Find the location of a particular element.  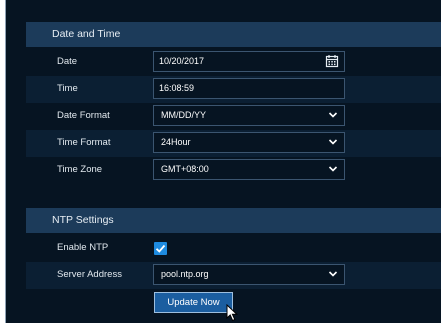

time-row: Time 16:08:59 is located at coordinates (233, 89).